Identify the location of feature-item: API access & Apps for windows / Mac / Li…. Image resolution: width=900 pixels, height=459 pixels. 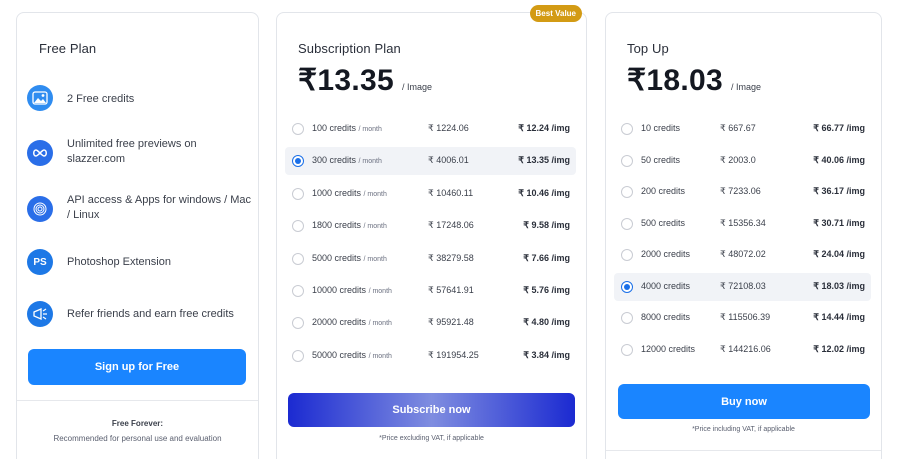
(139, 208).